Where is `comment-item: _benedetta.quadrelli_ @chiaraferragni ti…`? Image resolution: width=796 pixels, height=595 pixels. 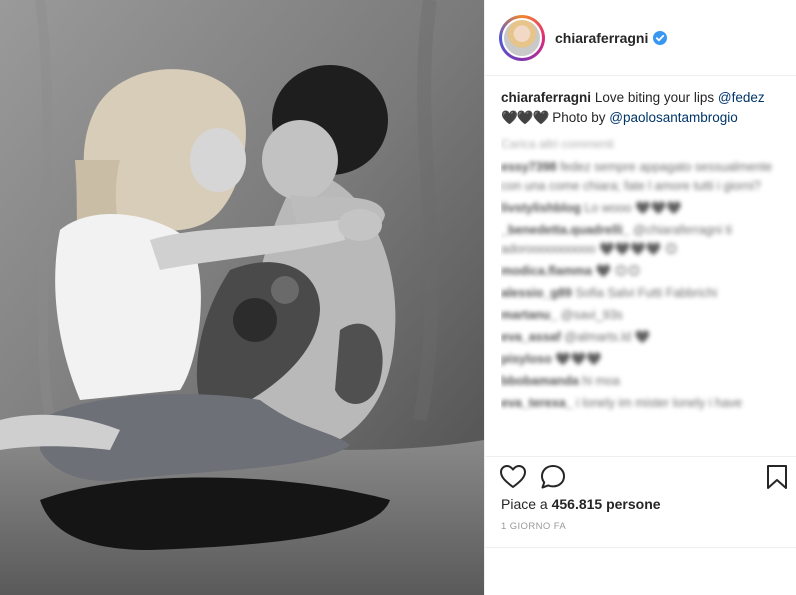
comment-item: _benedetta.quadrelli_ @chiaraferragni ti… is located at coordinates (642, 240).